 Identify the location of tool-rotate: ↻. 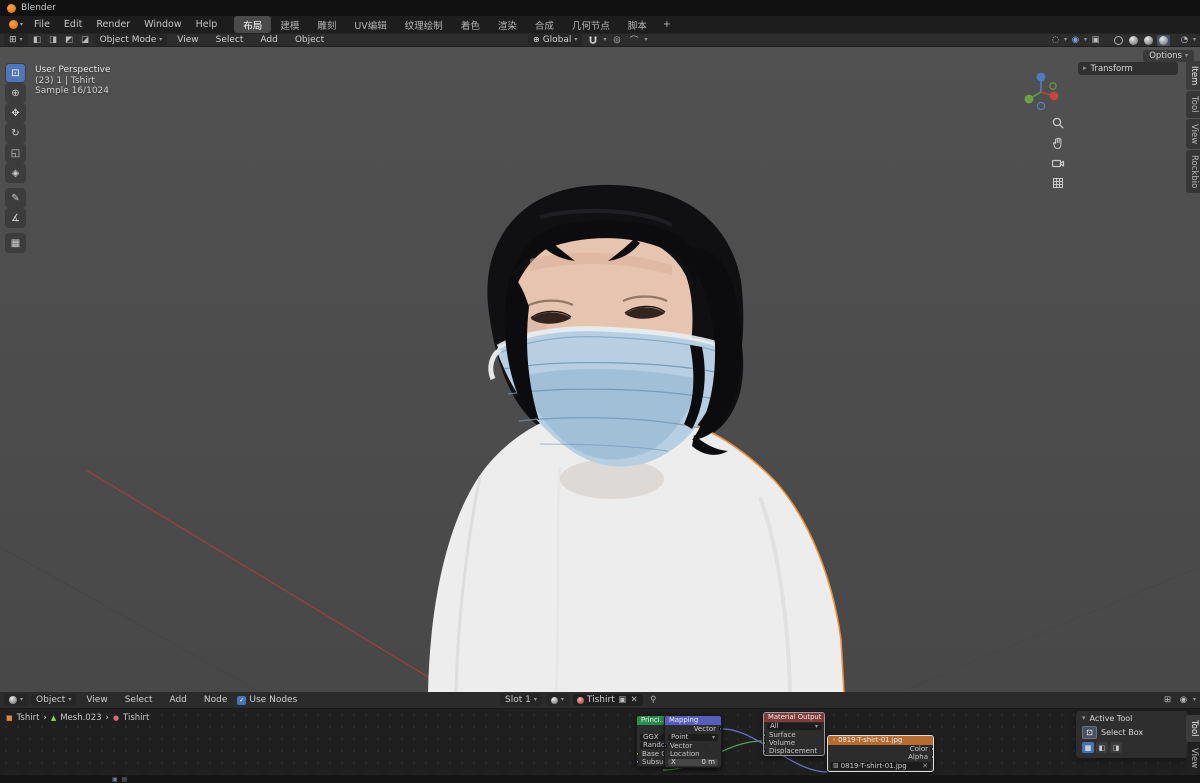
(15, 133).